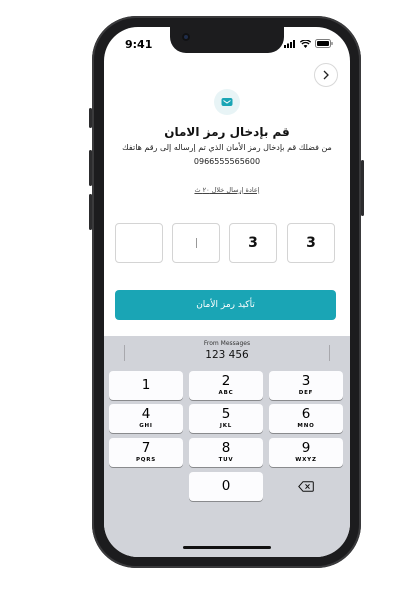 This screenshot has width=411, height=608. I want to click on key-digit: 6, so click(306, 414).